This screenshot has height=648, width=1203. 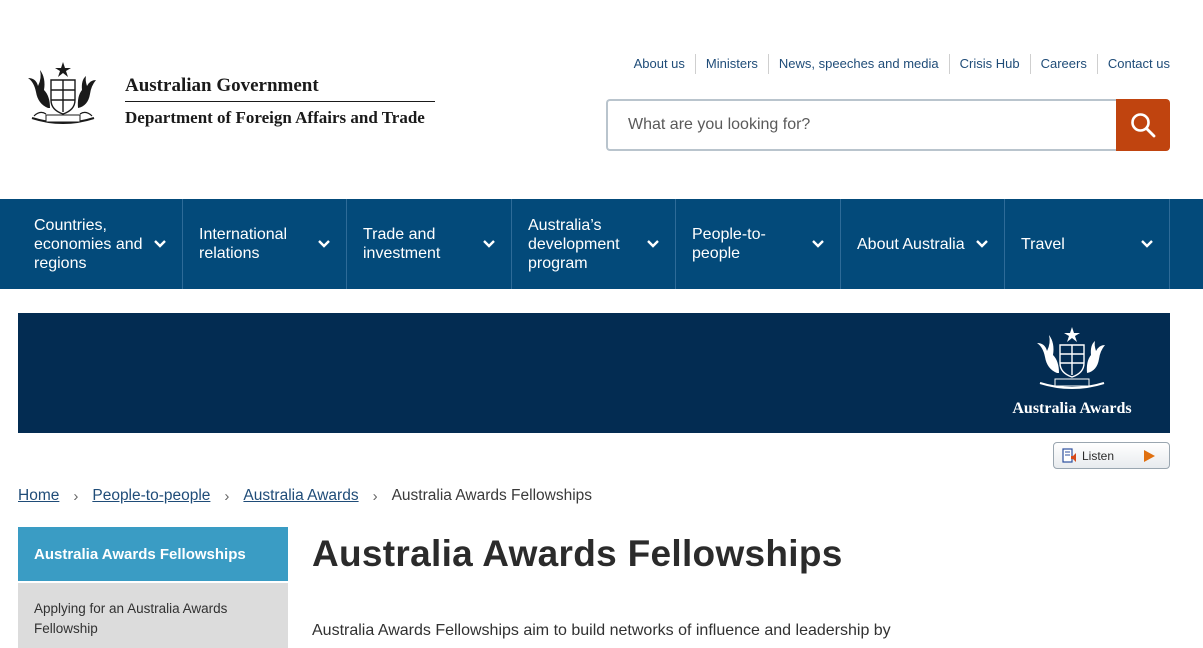 I want to click on listen-label: Listen, so click(x=1098, y=455).